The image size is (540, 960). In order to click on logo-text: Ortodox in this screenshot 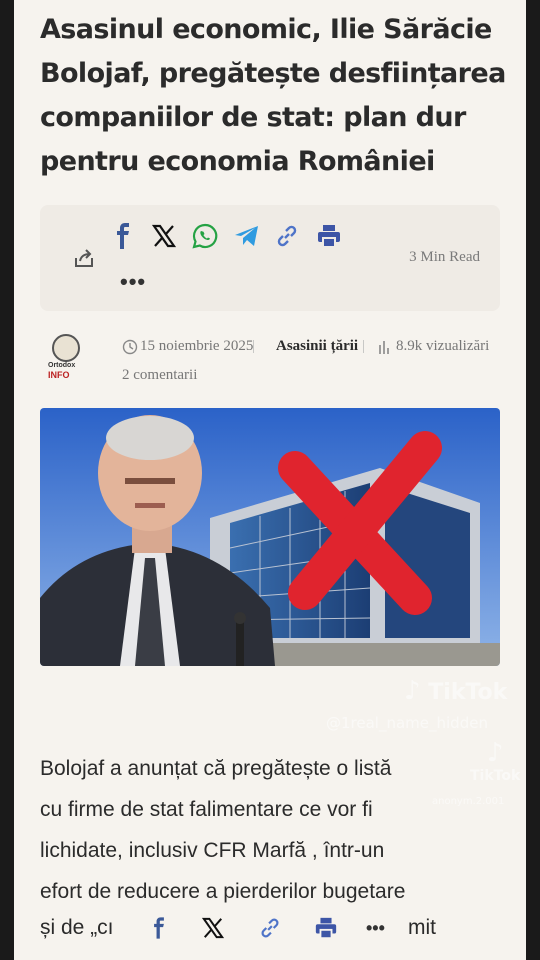, I will do `click(62, 365)`.